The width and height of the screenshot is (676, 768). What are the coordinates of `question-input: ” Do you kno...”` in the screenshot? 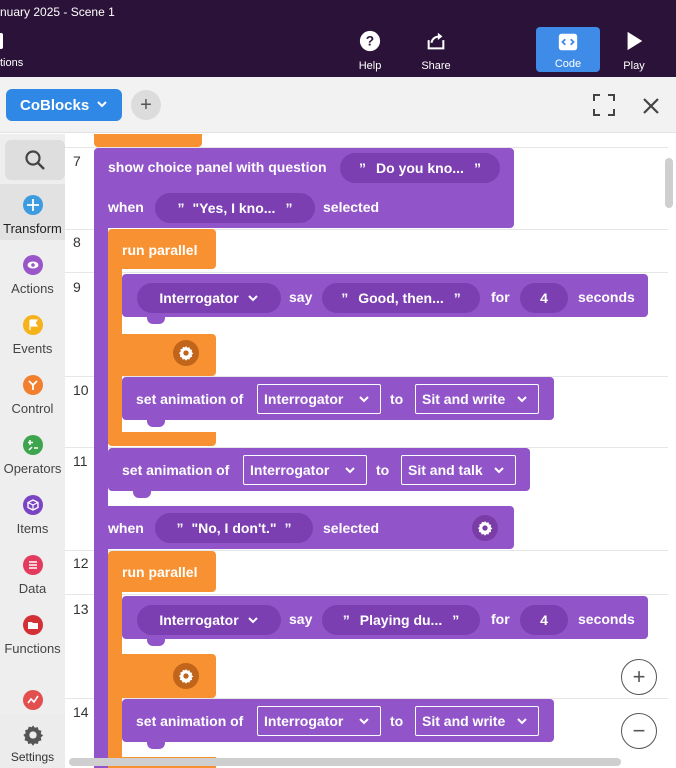 It's located at (420, 168).